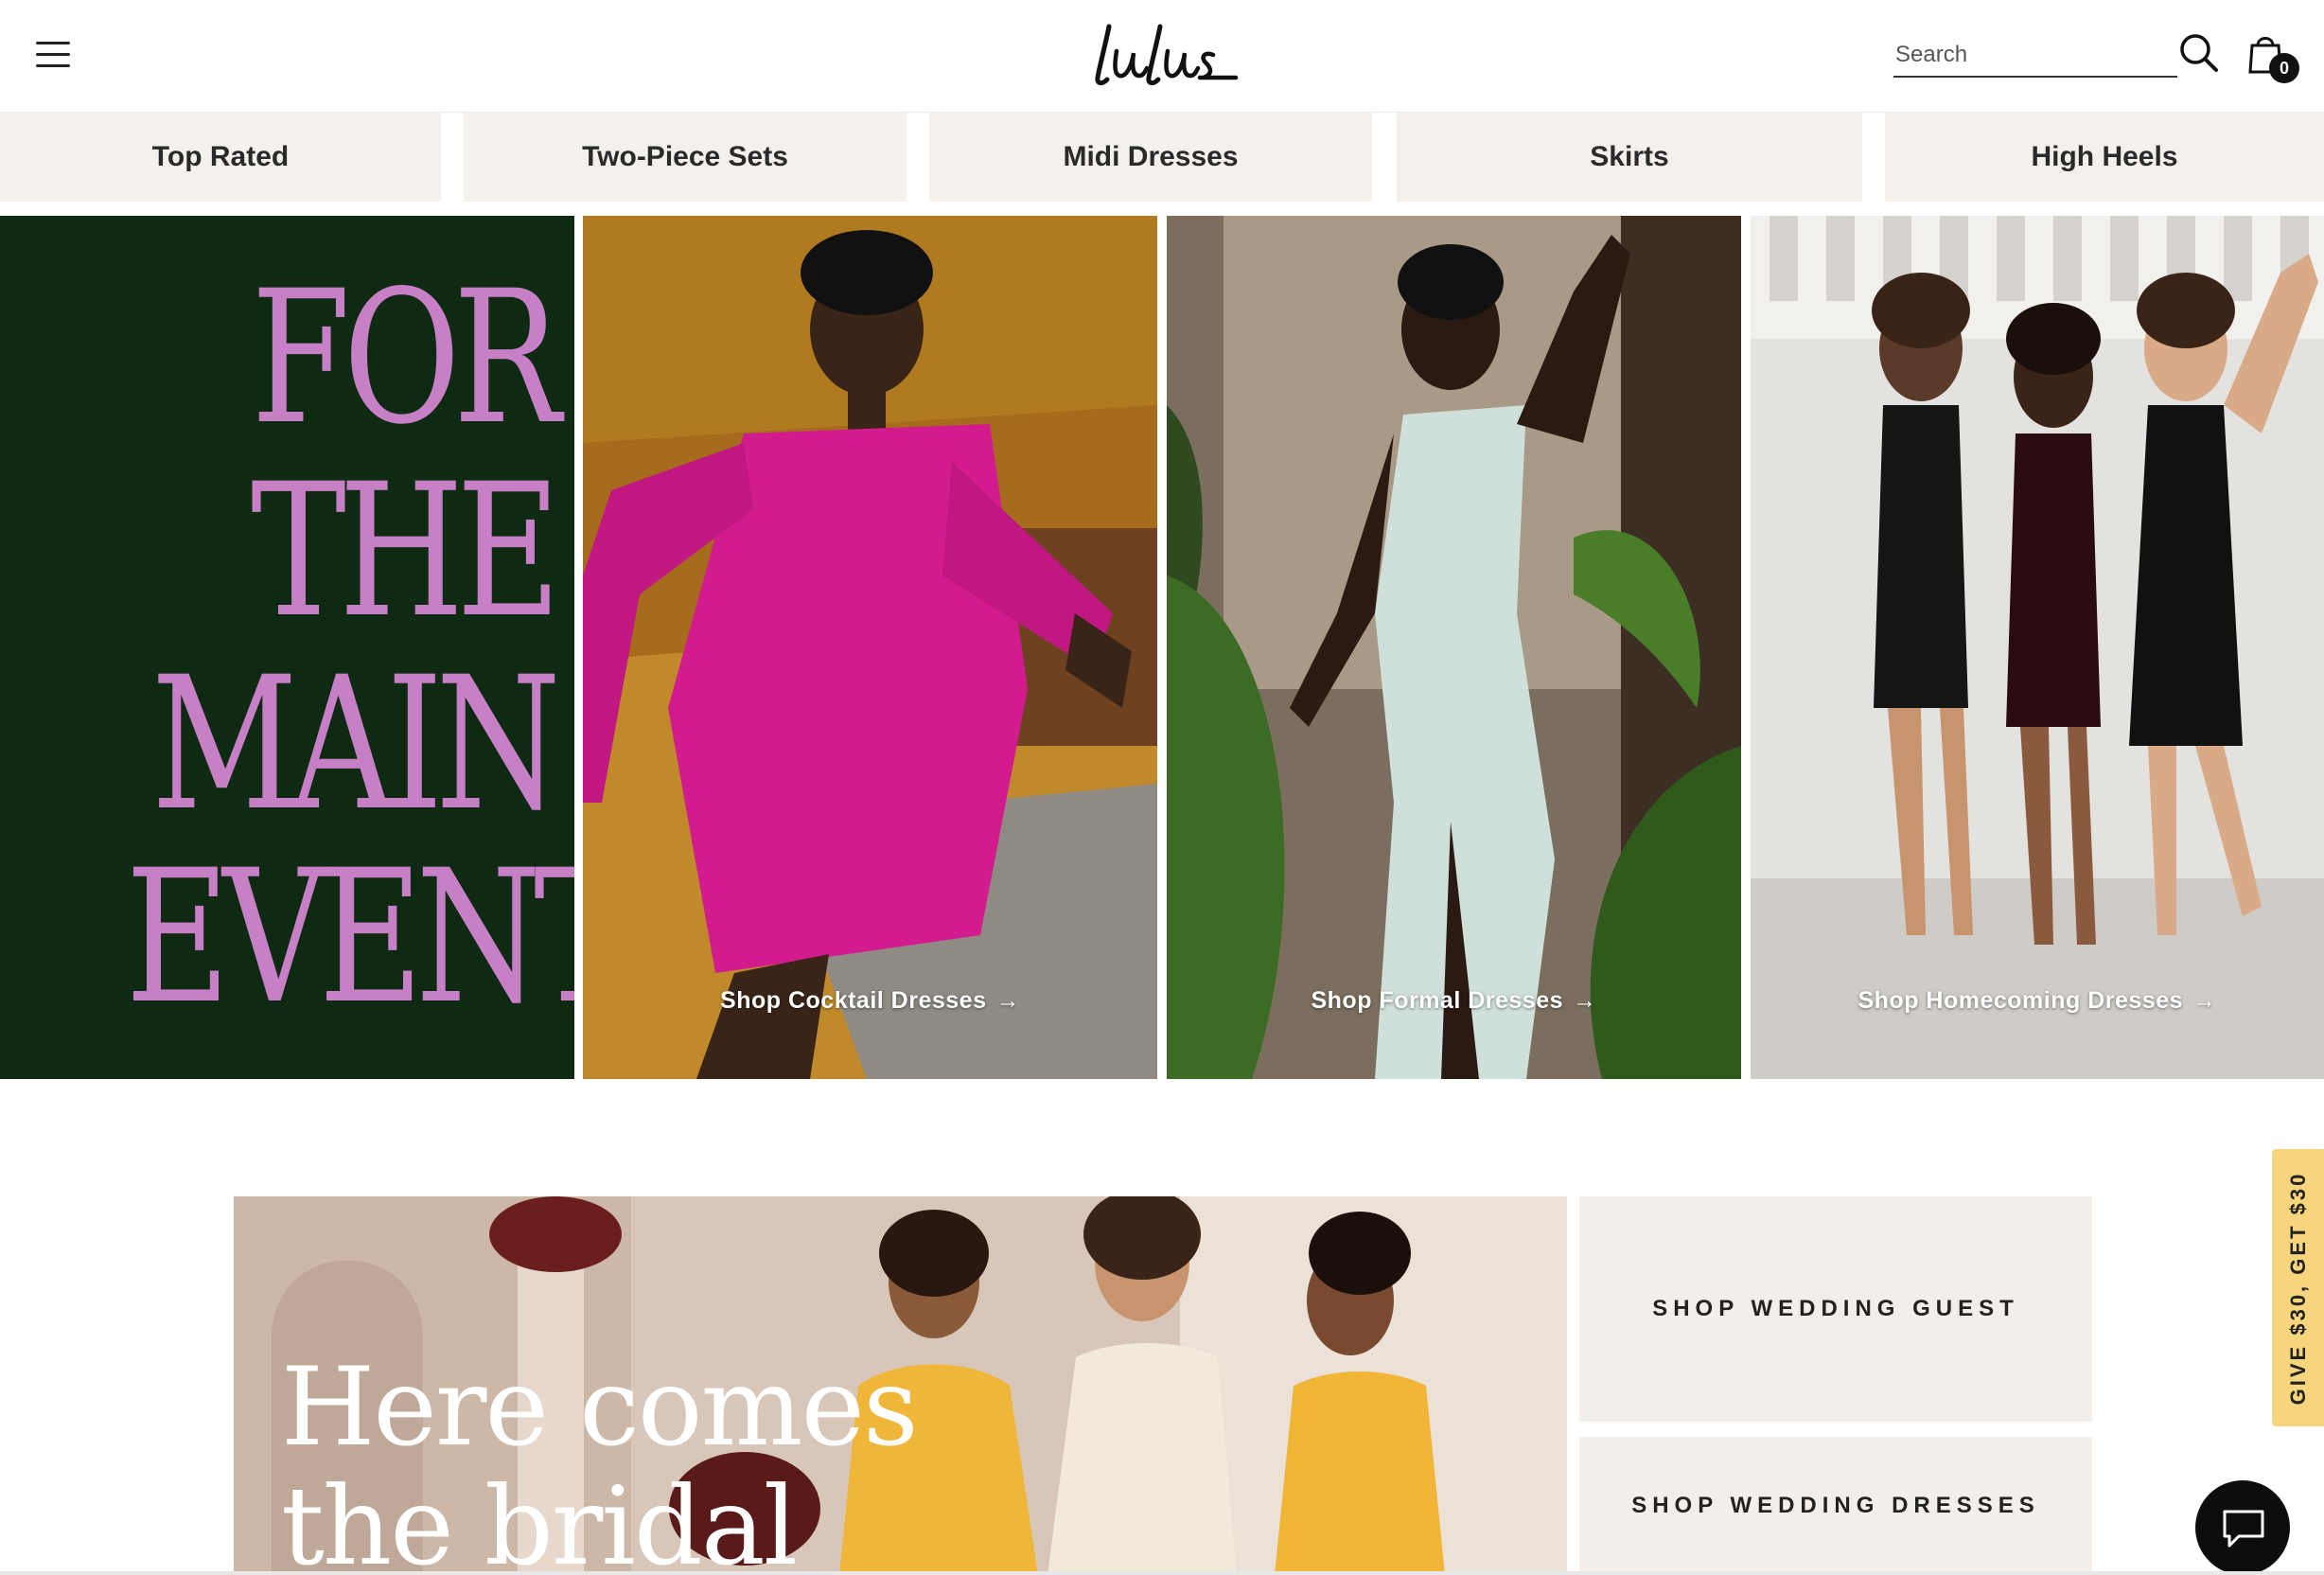 This screenshot has height=1575, width=2324. I want to click on search-icon, so click(2199, 53).